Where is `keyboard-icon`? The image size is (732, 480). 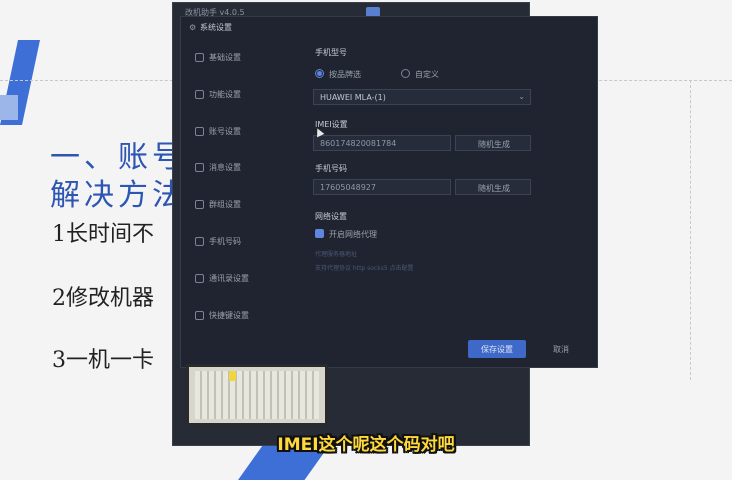
keyboard-icon is located at coordinates (199, 315).